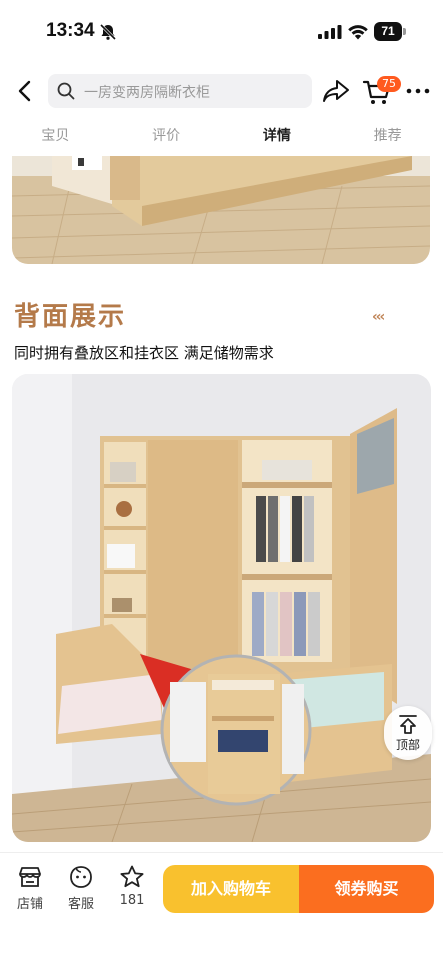 The height and width of the screenshot is (960, 443). Describe the element at coordinates (132, 900) in the screenshot. I see `favorite-count: 181` at that location.